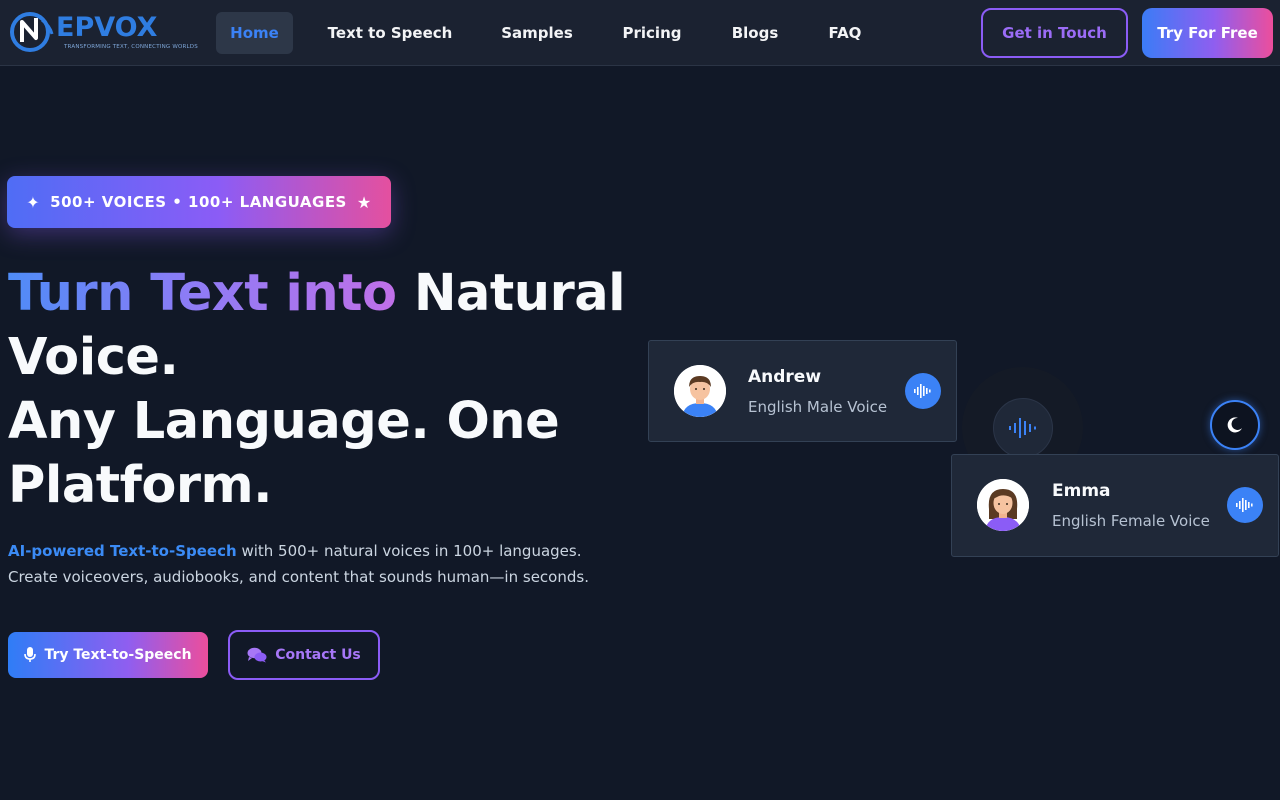 Image resolution: width=1280 pixels, height=800 pixels. Describe the element at coordinates (318, 655) in the screenshot. I see `contact-us-label: Contact Us` at that location.